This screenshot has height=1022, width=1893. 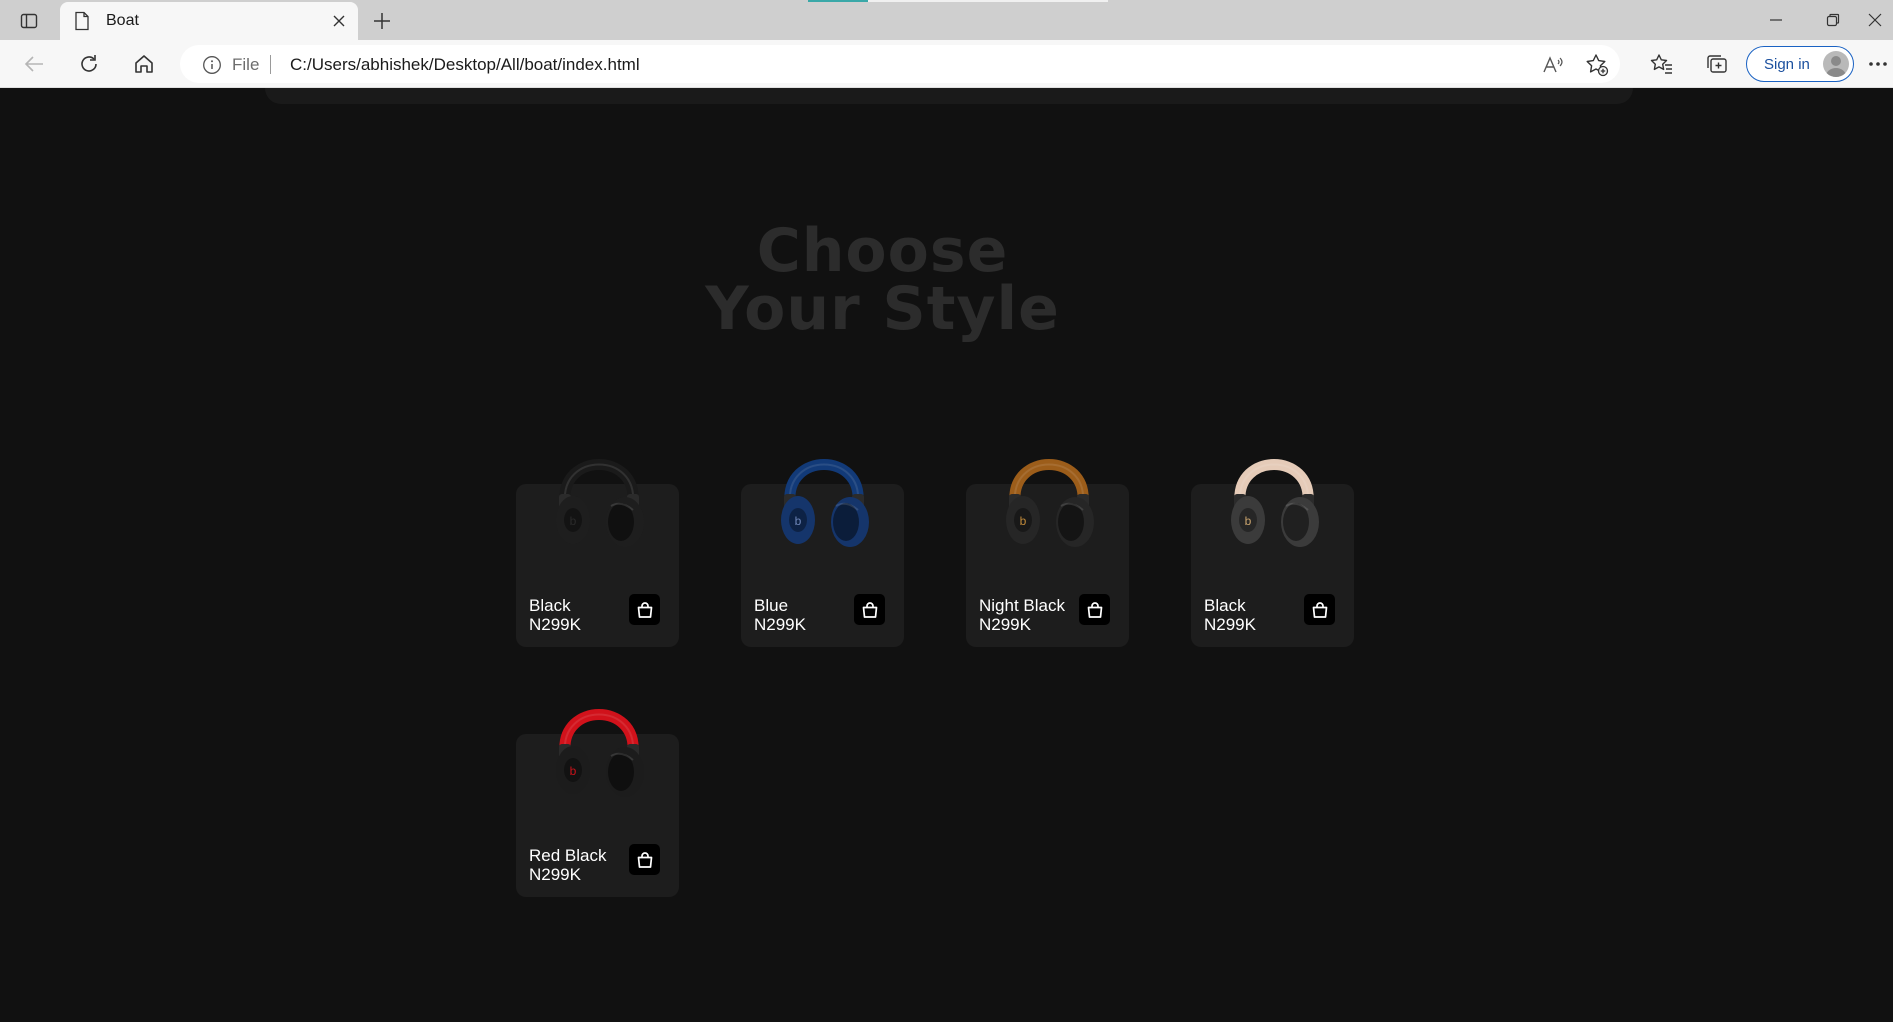 I want to click on tab-actions-icon, so click(x=29, y=21).